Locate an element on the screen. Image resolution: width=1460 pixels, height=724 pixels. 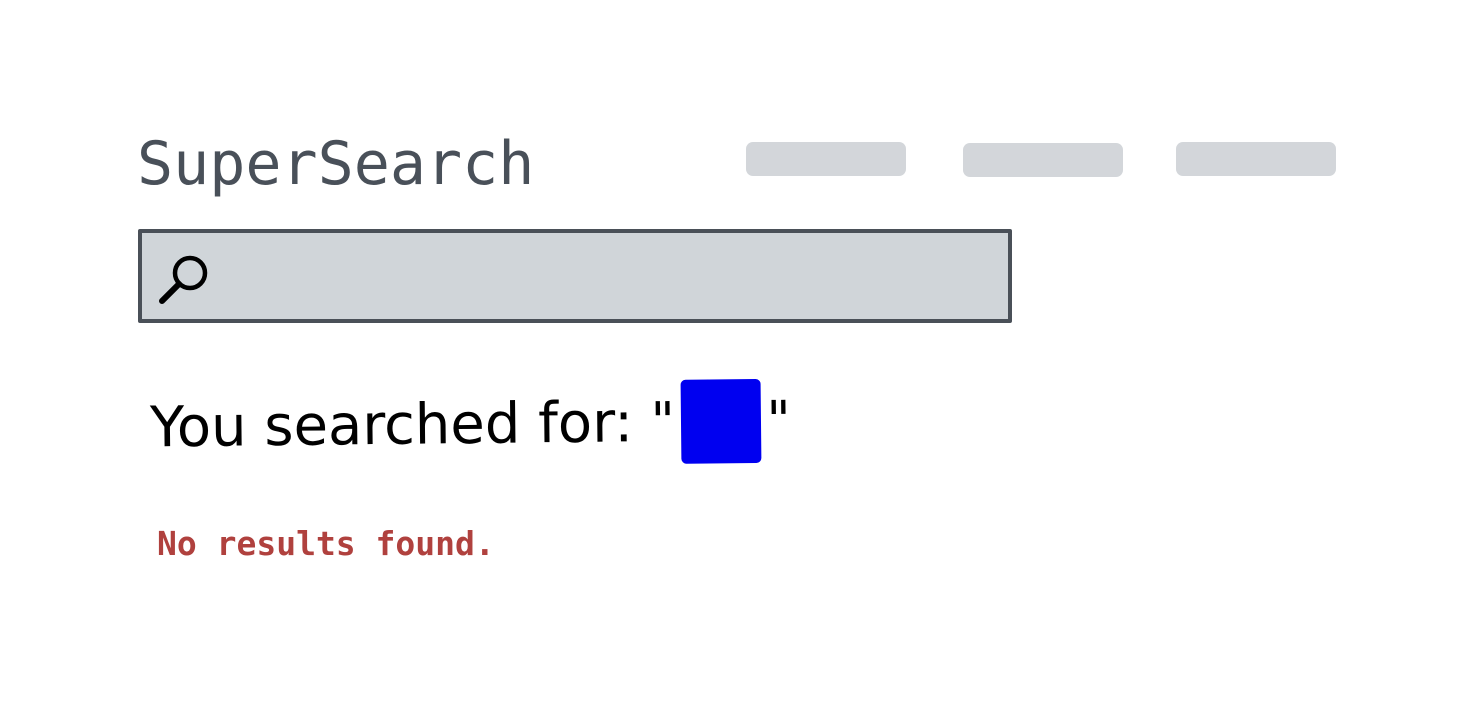
no-results-message: No results found. is located at coordinates (326, 543).